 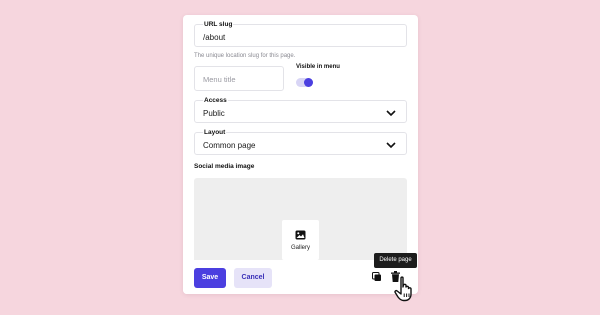 What do you see at coordinates (219, 79) in the screenshot?
I see `menu-title-placeholder: Menu title` at bounding box center [219, 79].